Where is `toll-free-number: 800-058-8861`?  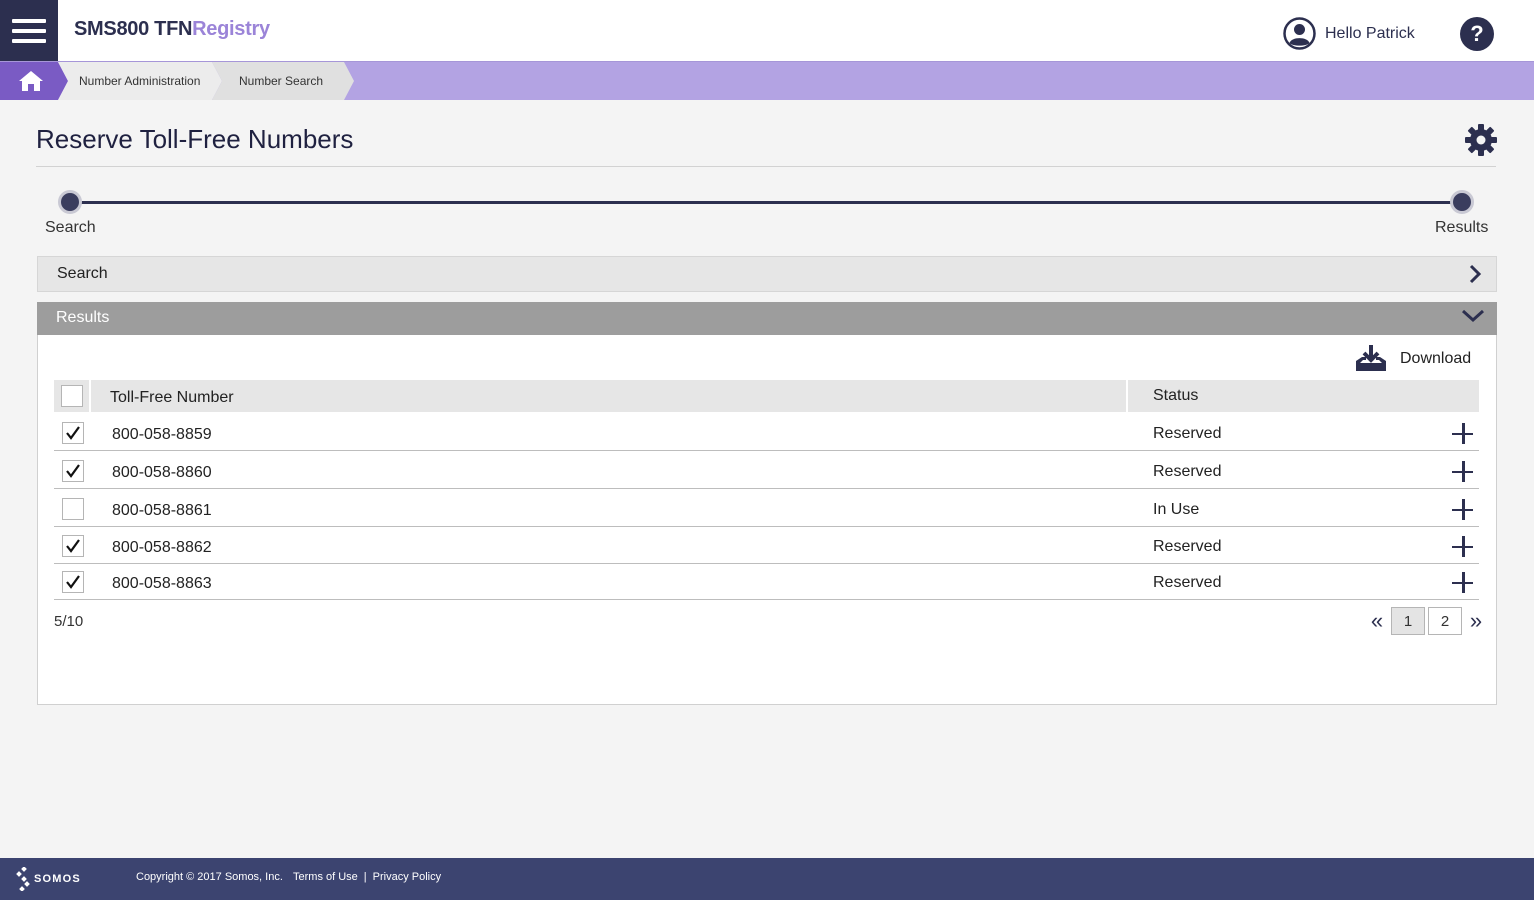
toll-free-number: 800-058-8861 is located at coordinates (162, 510).